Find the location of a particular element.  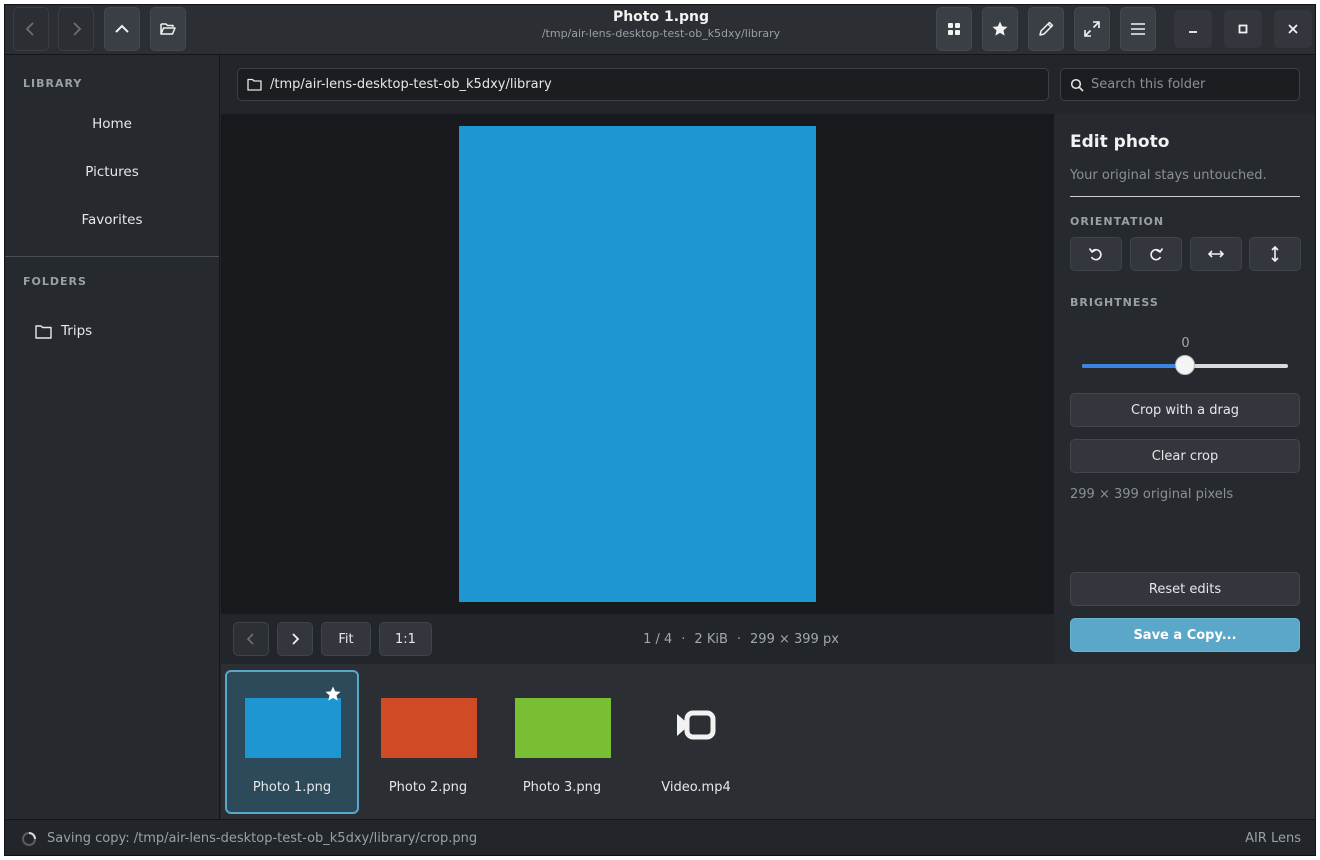

next-photo-button is located at coordinates (295, 639).